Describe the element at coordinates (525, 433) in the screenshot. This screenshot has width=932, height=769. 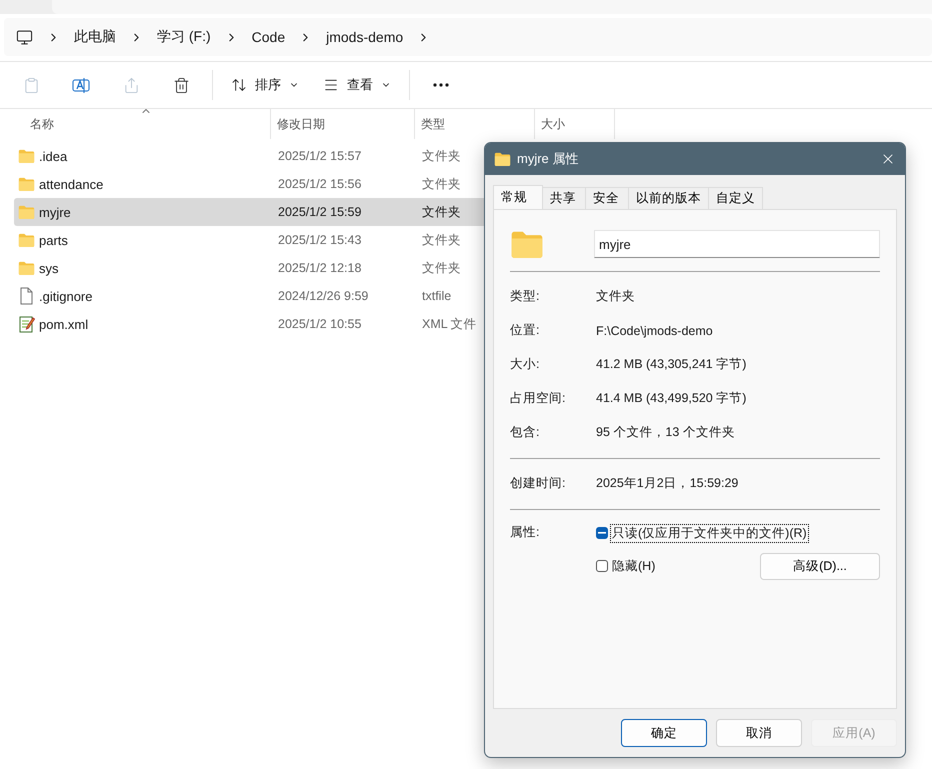
I see `property-label: 包含:` at that location.